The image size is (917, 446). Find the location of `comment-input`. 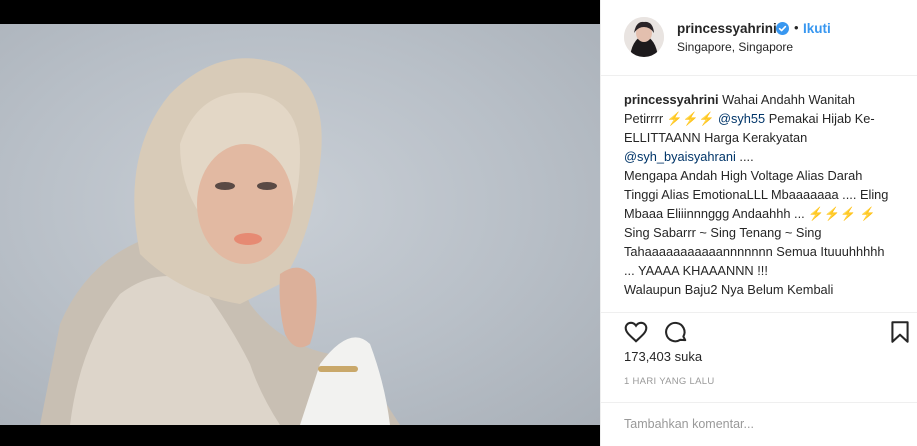

comment-input is located at coordinates (759, 424).